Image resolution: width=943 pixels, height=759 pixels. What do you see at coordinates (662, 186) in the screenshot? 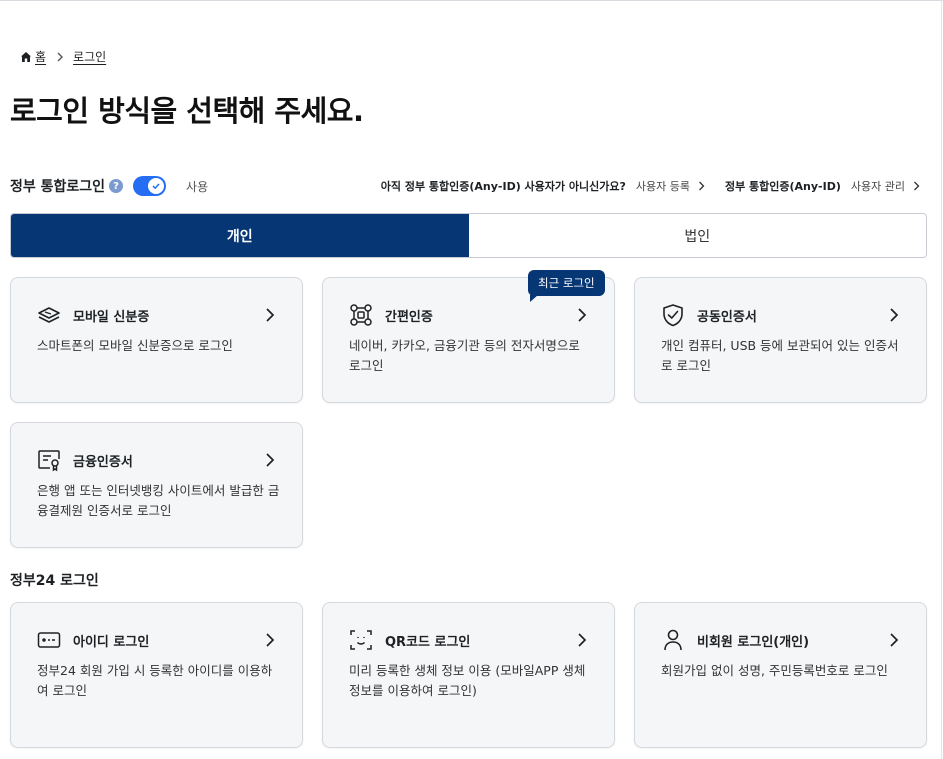
I see `register-link-label: 사용자 등록` at bounding box center [662, 186].